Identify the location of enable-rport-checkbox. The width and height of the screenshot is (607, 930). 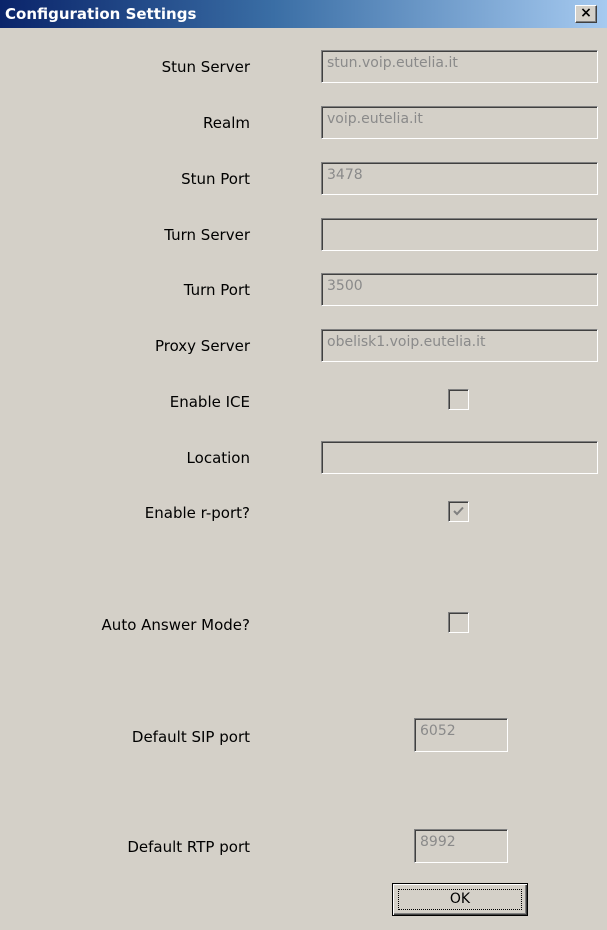
(458, 511).